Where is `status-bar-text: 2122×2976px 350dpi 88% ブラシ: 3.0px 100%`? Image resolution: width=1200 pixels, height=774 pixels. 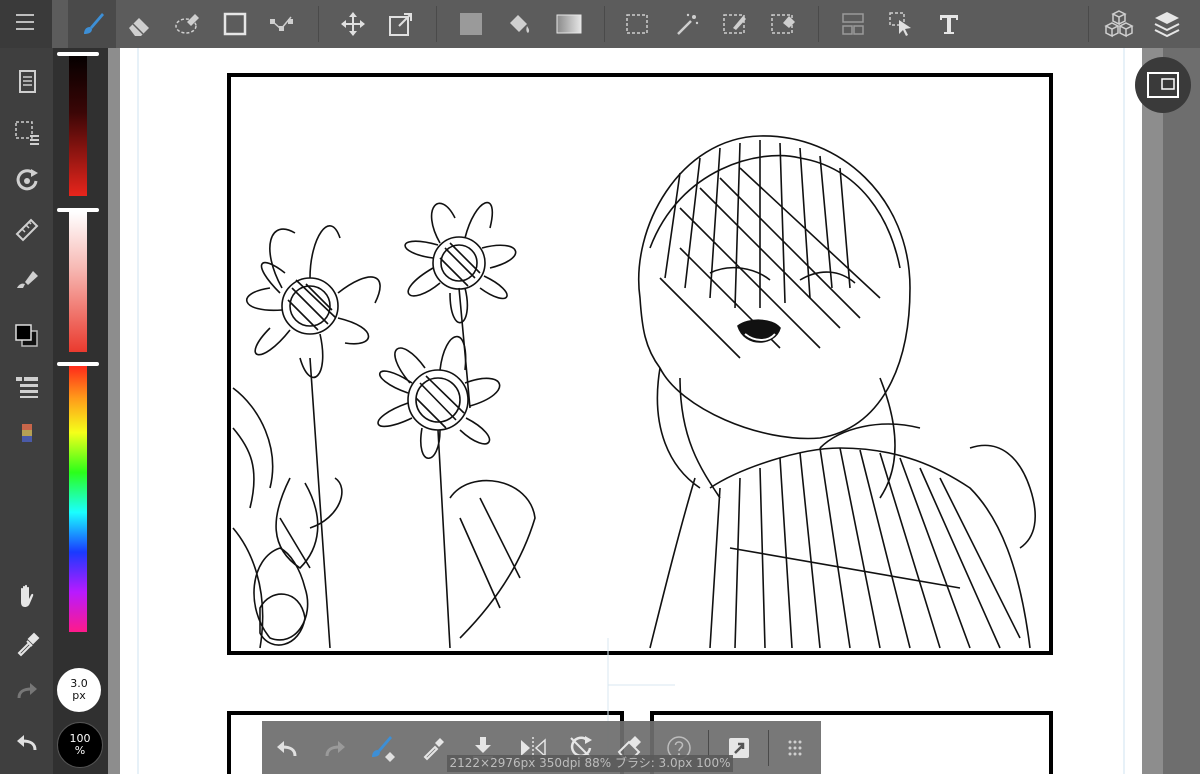 status-bar-text: 2122×2976px 350dpi 88% ブラシ: 3.0px 100% is located at coordinates (590, 763).